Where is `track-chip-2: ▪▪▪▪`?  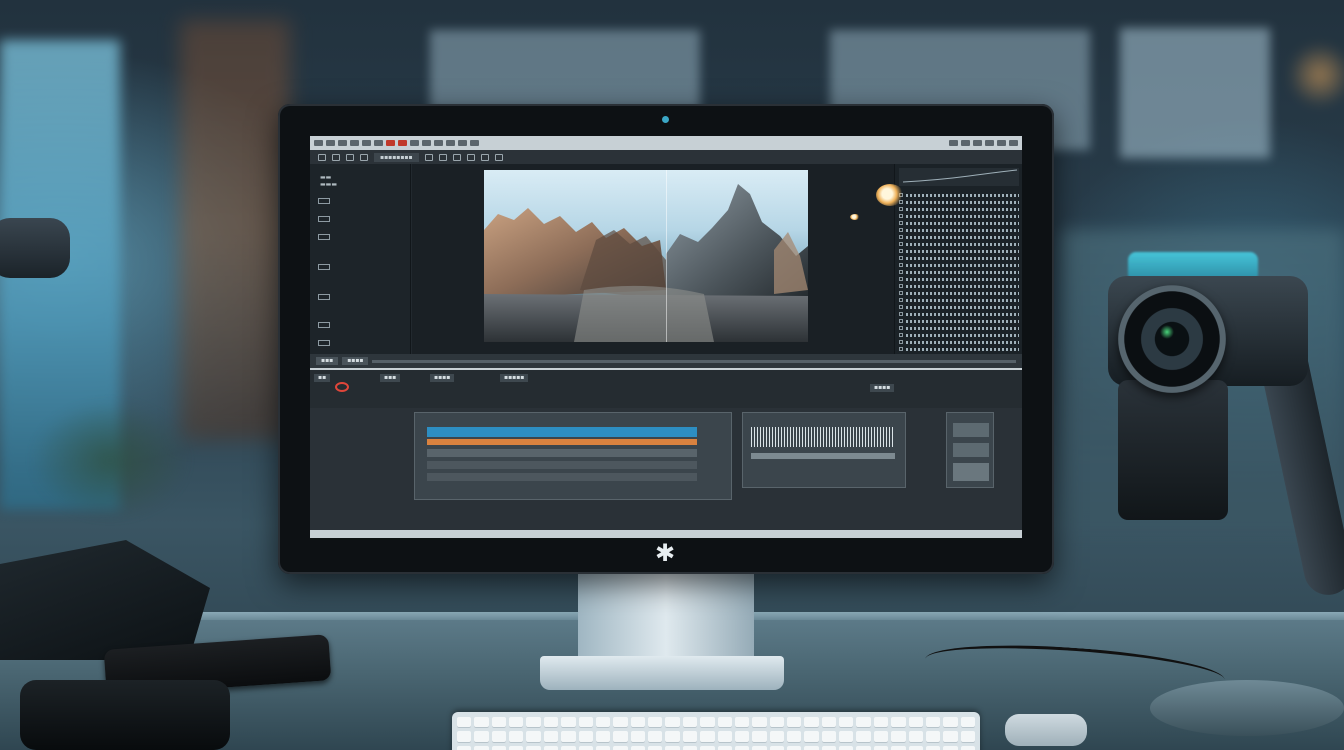
track-chip-2: ▪▪▪▪ is located at coordinates (442, 378).